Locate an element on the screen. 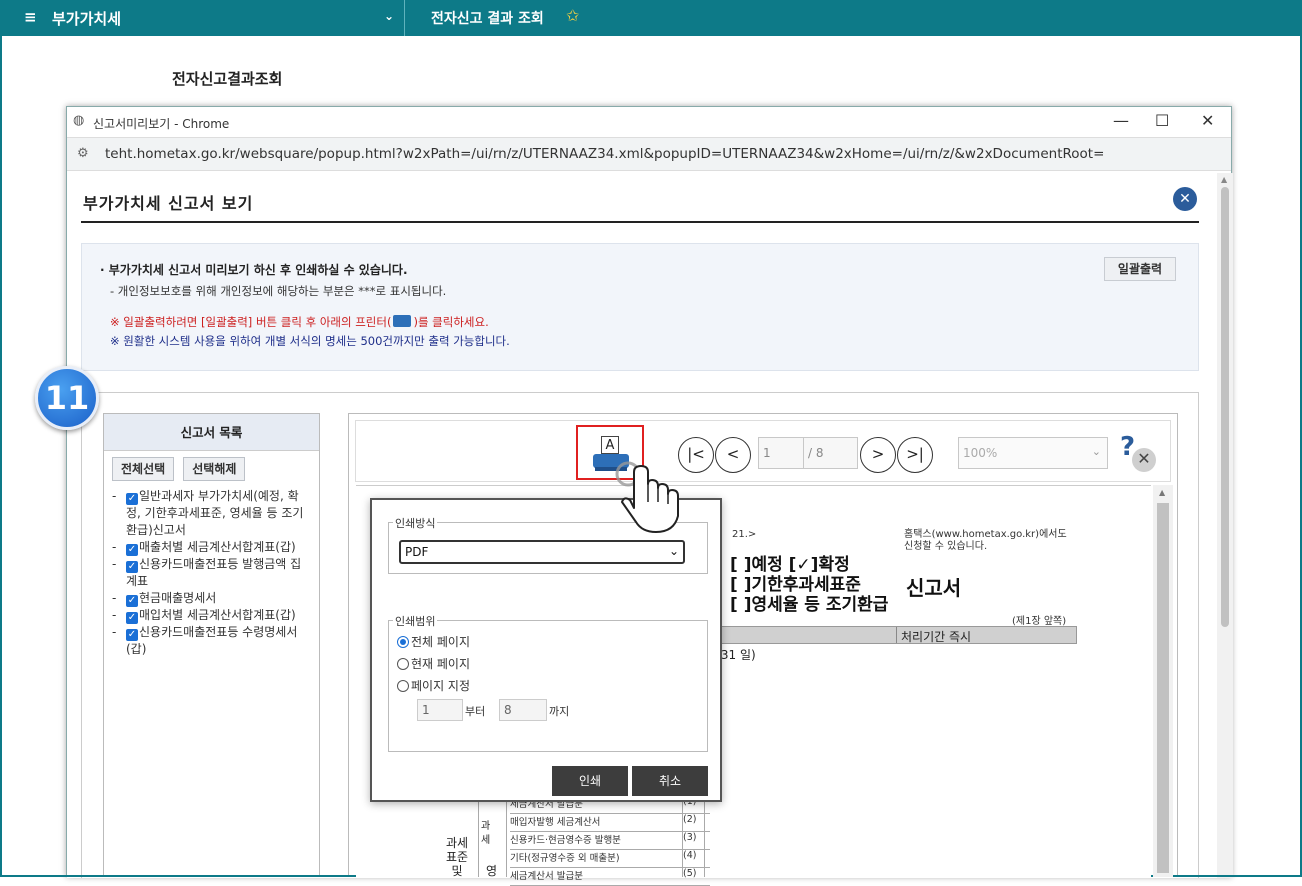  window-close-icon: ✕ is located at coordinates (1207, 120).